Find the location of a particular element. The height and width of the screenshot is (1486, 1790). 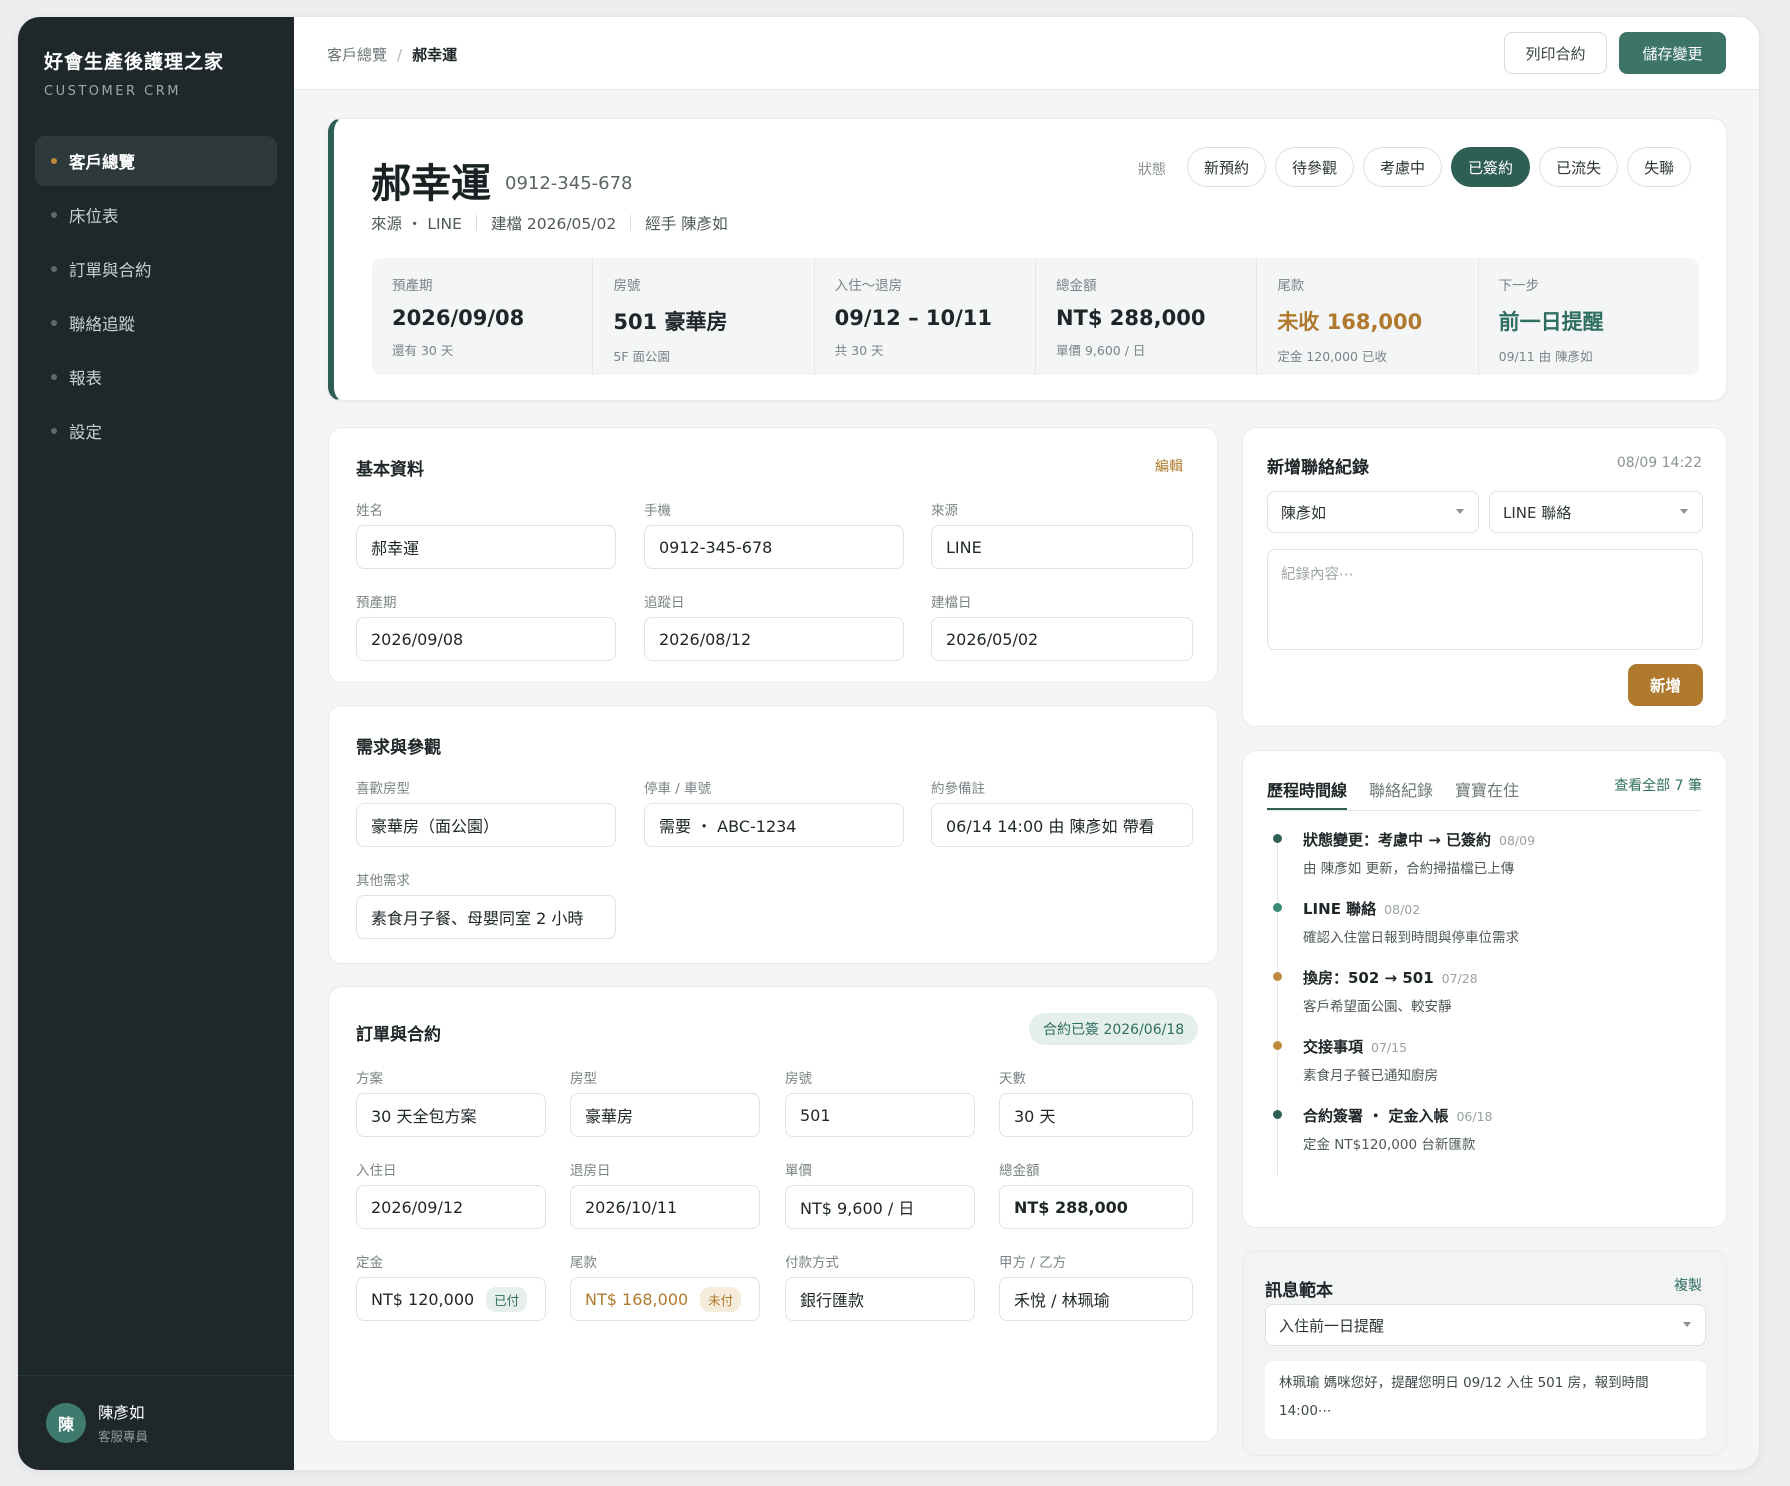

field-label: 追蹤日 is located at coordinates (664, 603).